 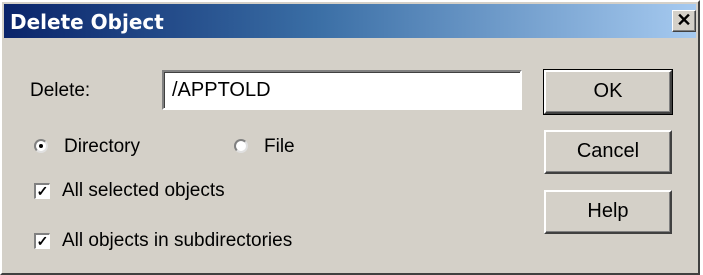 I want to click on checkbox-subdirectories: ✓ All objects in subdirectories, so click(x=202, y=242).